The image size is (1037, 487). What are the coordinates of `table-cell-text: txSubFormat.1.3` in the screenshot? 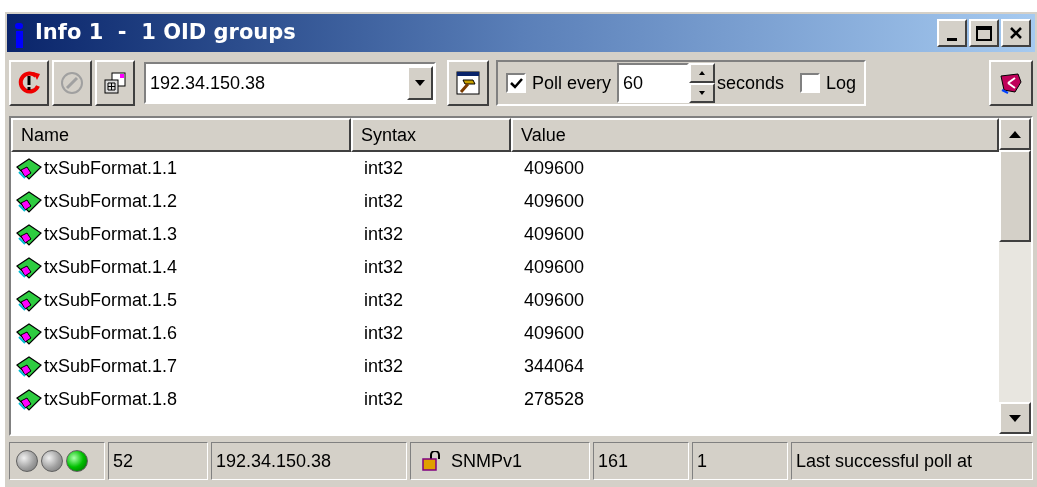 It's located at (111, 234).